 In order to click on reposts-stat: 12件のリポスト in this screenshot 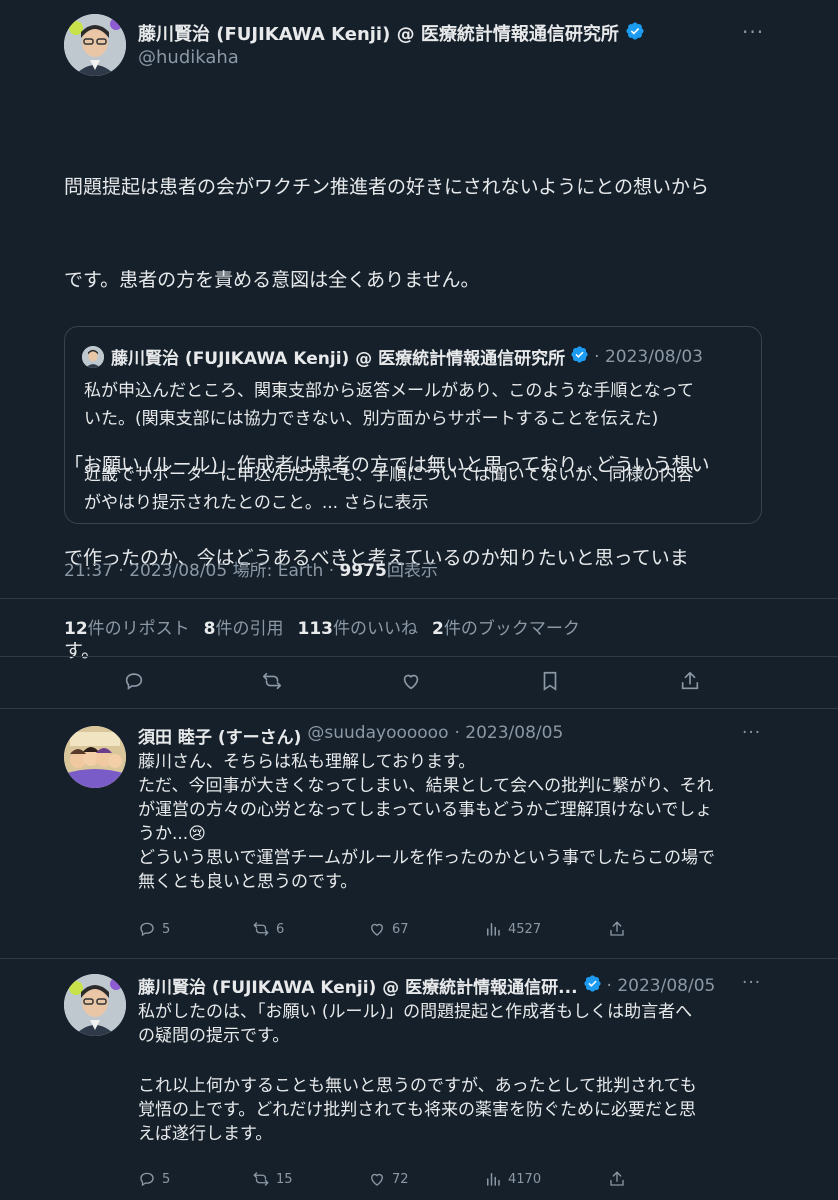, I will do `click(127, 626)`.